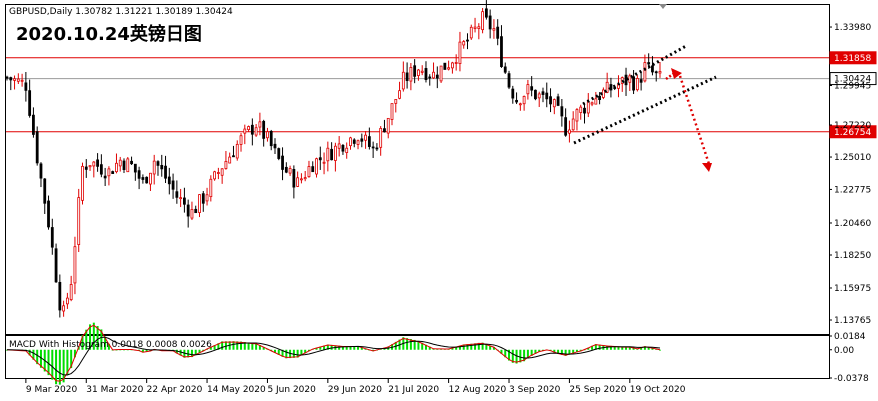 This screenshot has width=878, height=401. Describe the element at coordinates (844, 351) in the screenshot. I see `macd-tick-label: 0.00` at that location.